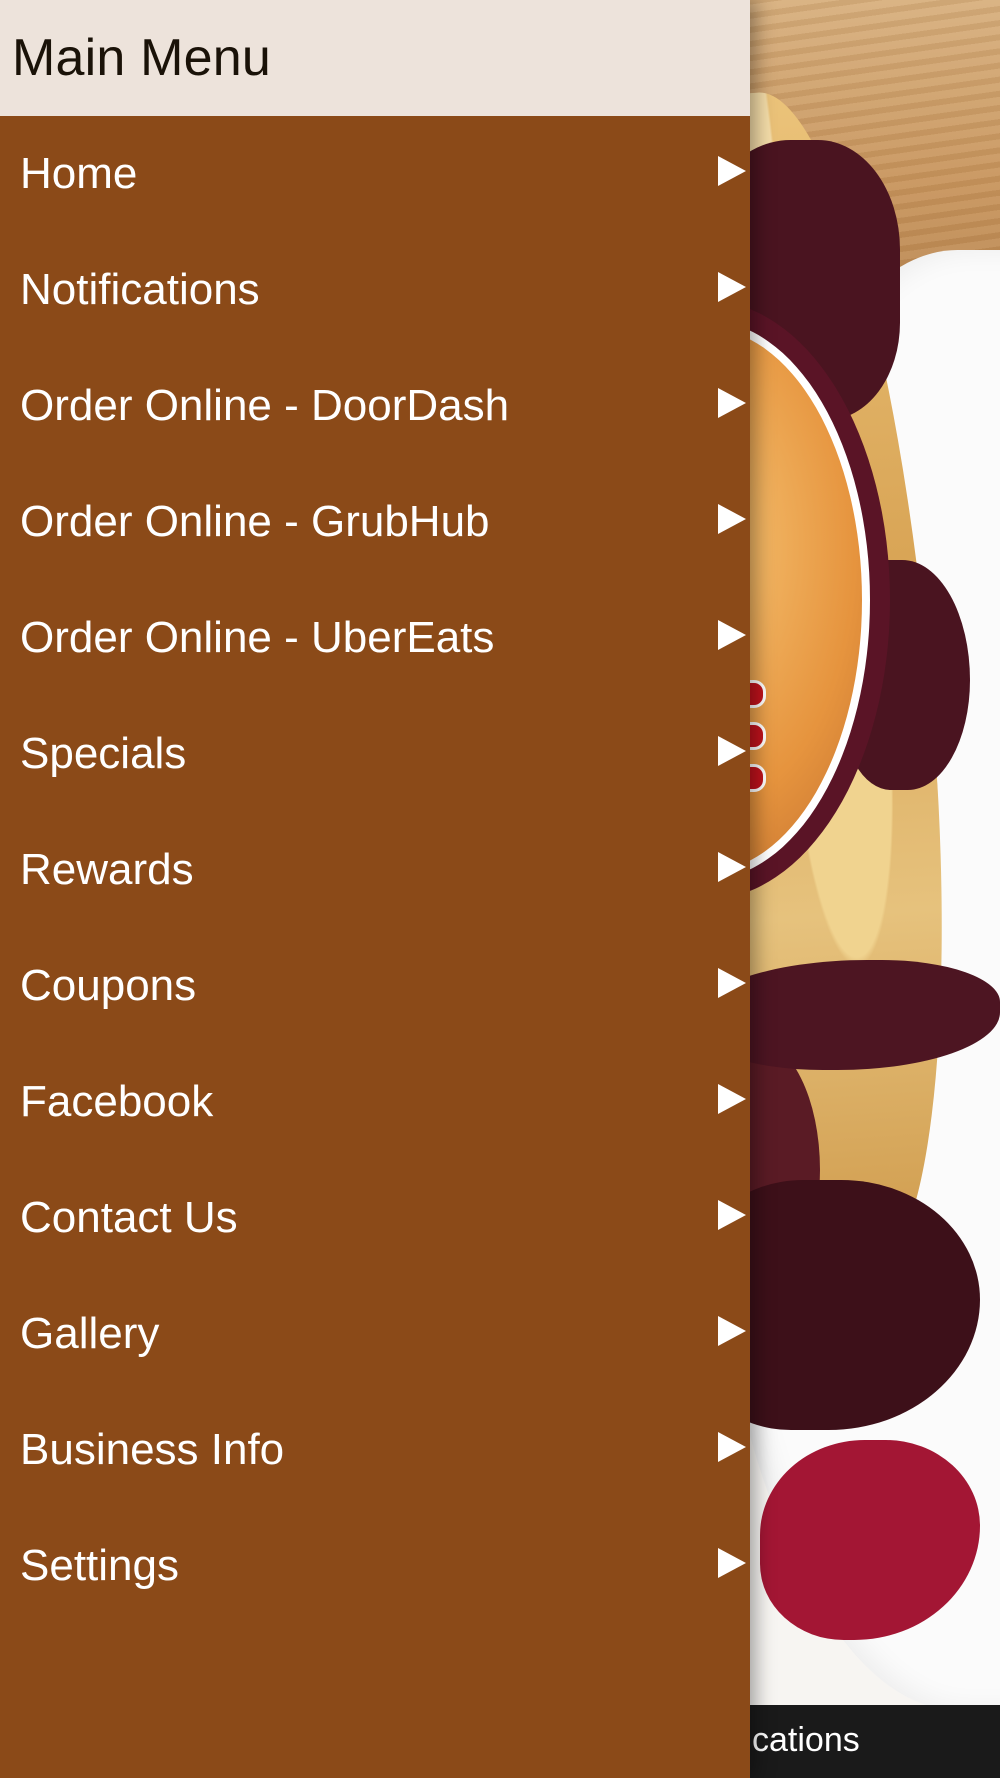  I want to click on menu-item-settings: Settings, so click(375, 1566).